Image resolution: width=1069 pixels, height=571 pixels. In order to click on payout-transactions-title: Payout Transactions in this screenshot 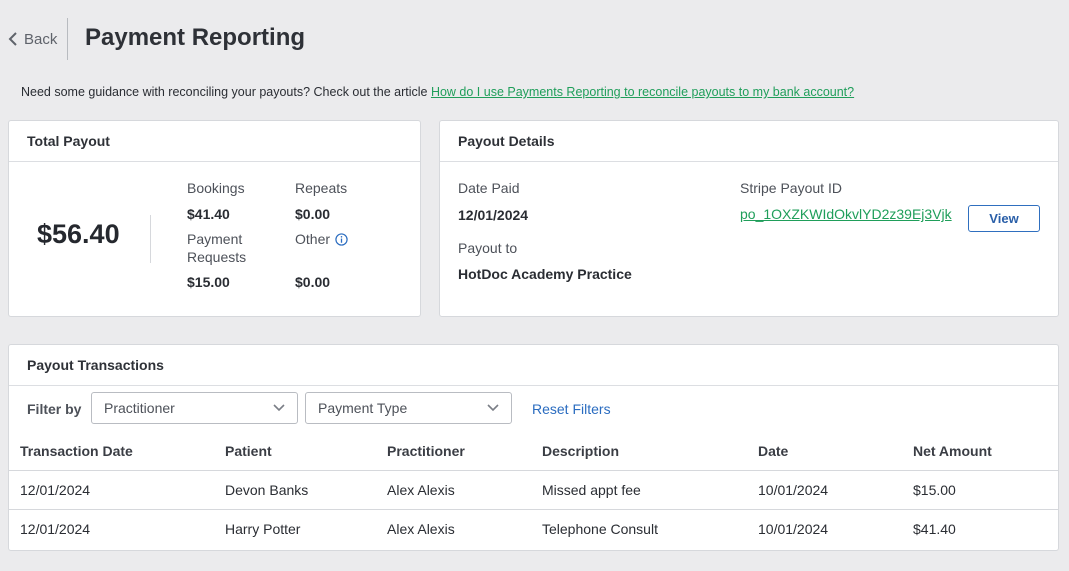, I will do `click(533, 365)`.